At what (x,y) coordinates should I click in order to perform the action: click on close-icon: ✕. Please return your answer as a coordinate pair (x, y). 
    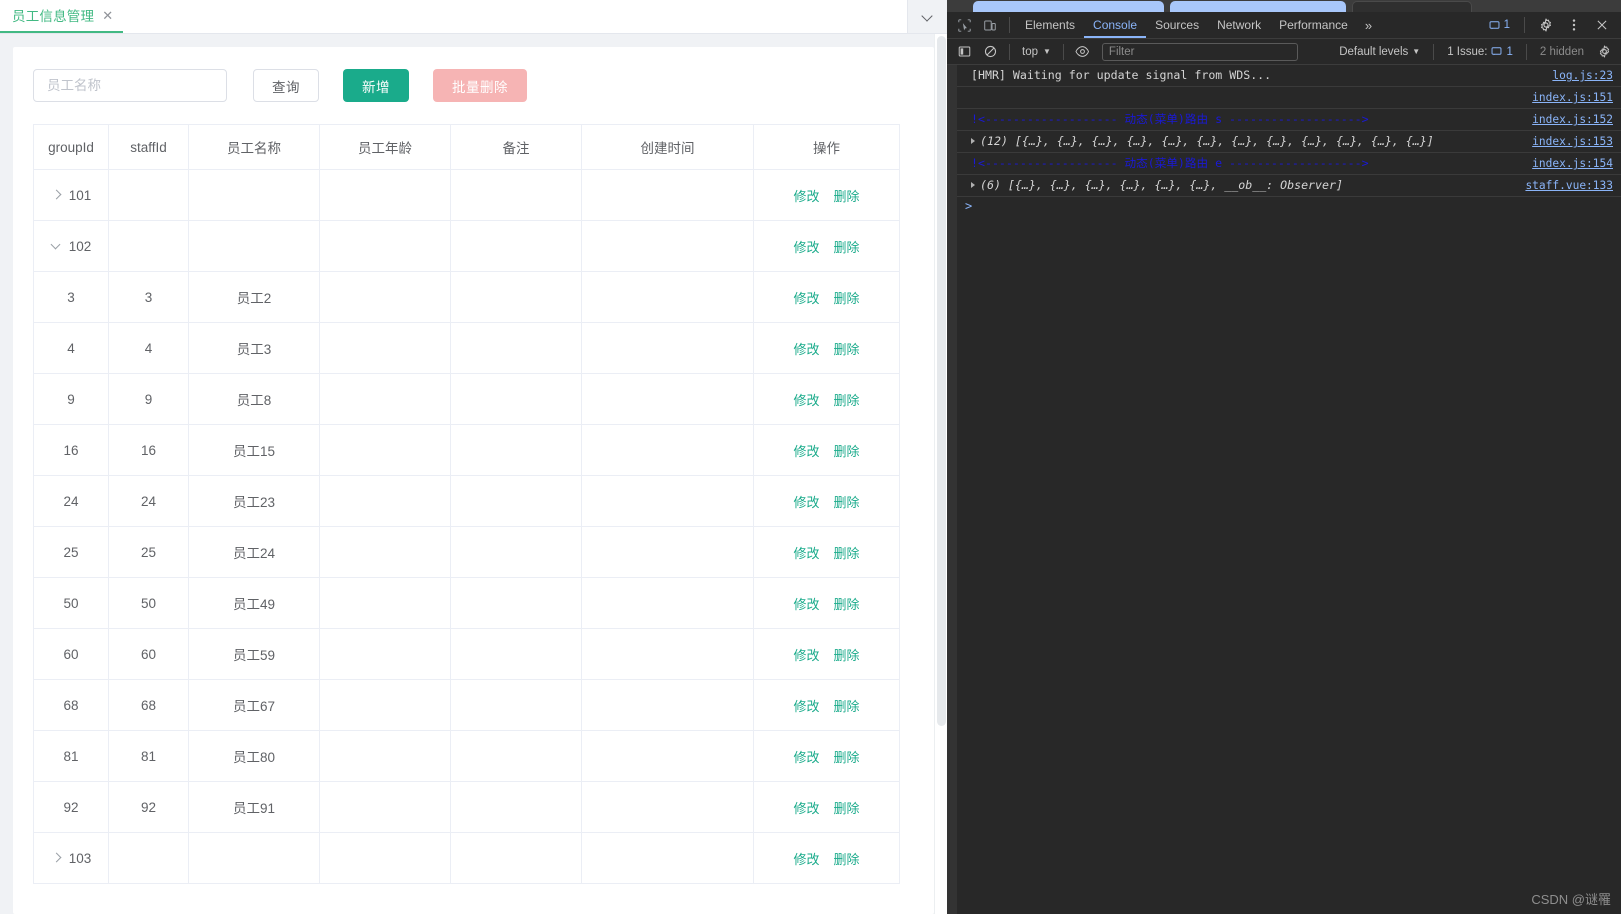
    Looking at the image, I should click on (107, 15).